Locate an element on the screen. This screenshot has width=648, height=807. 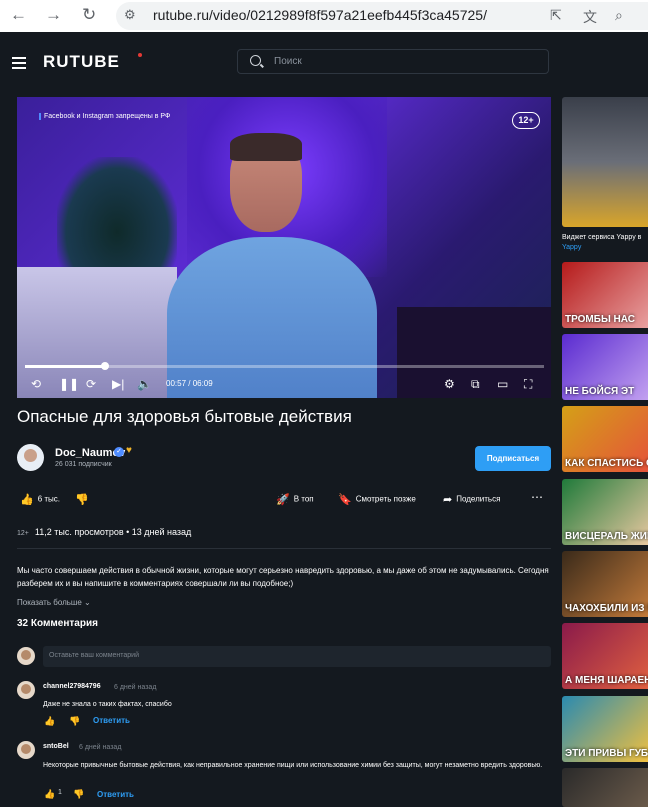
chevron-down-icon: ⌄ is located at coordinates (87, 602).